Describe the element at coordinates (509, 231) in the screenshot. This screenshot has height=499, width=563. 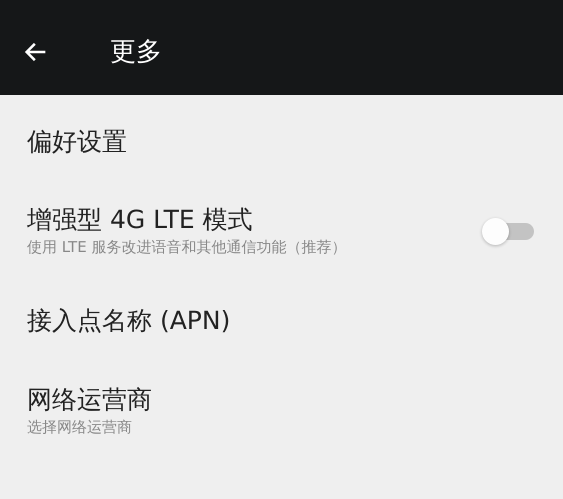
I see `toggle-switch` at that location.